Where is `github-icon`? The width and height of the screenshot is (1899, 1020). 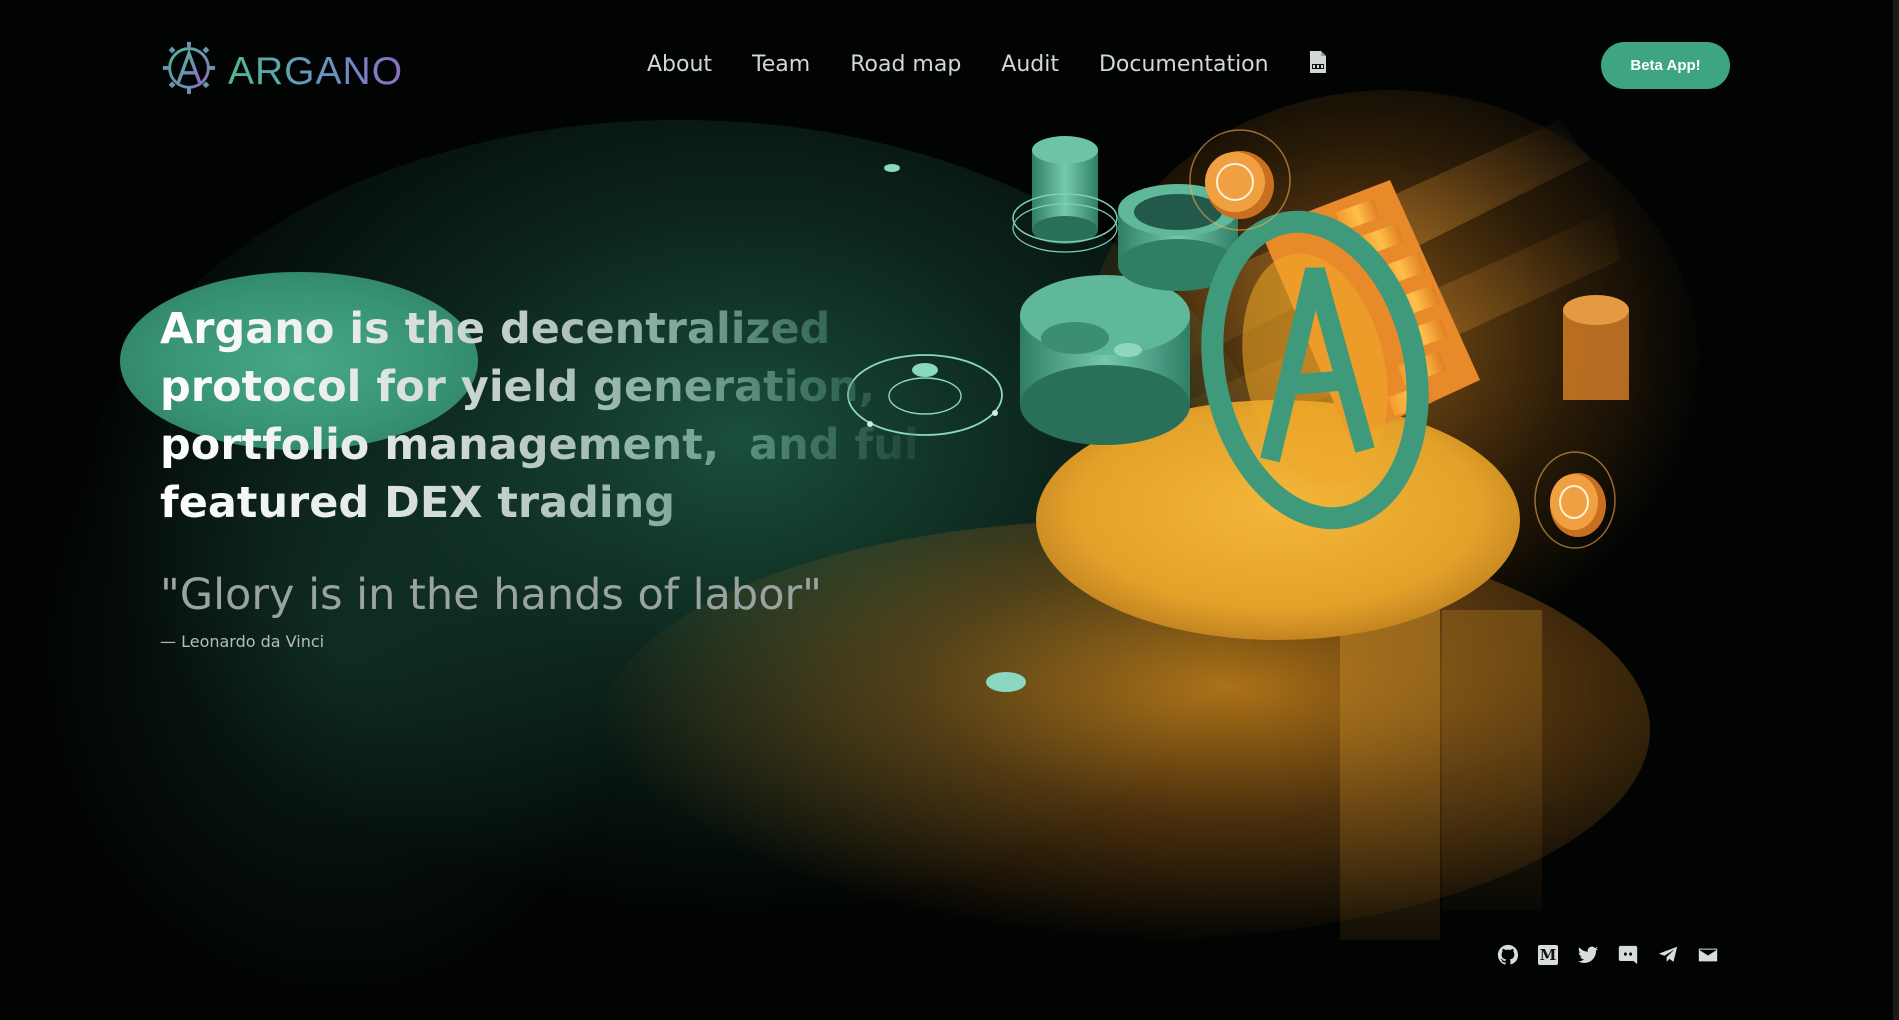 github-icon is located at coordinates (1508, 955).